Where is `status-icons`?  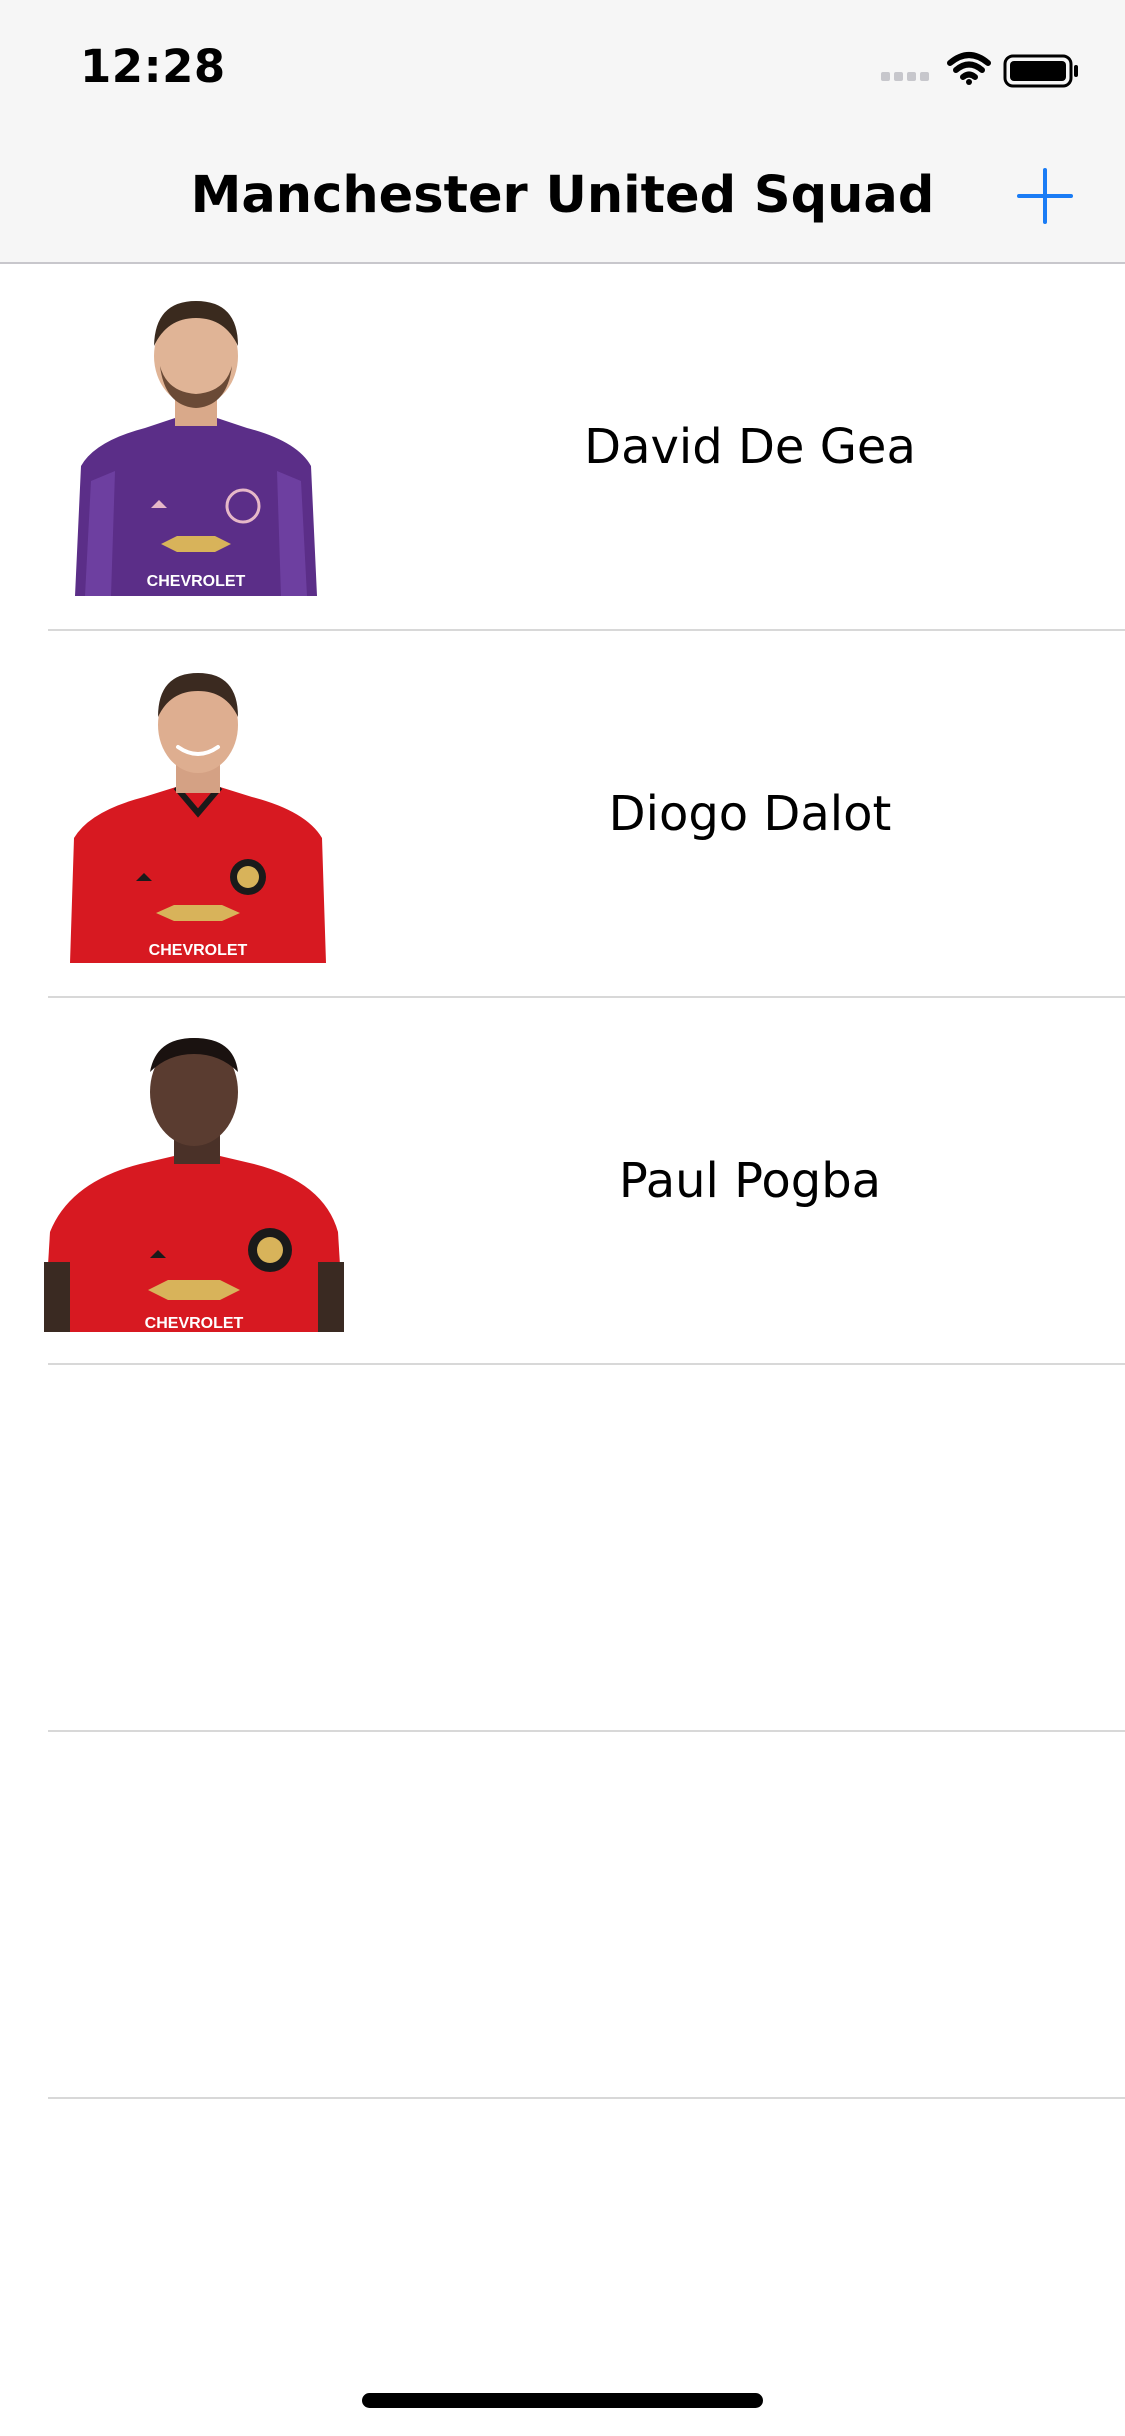
status-icons is located at coordinates (981, 70).